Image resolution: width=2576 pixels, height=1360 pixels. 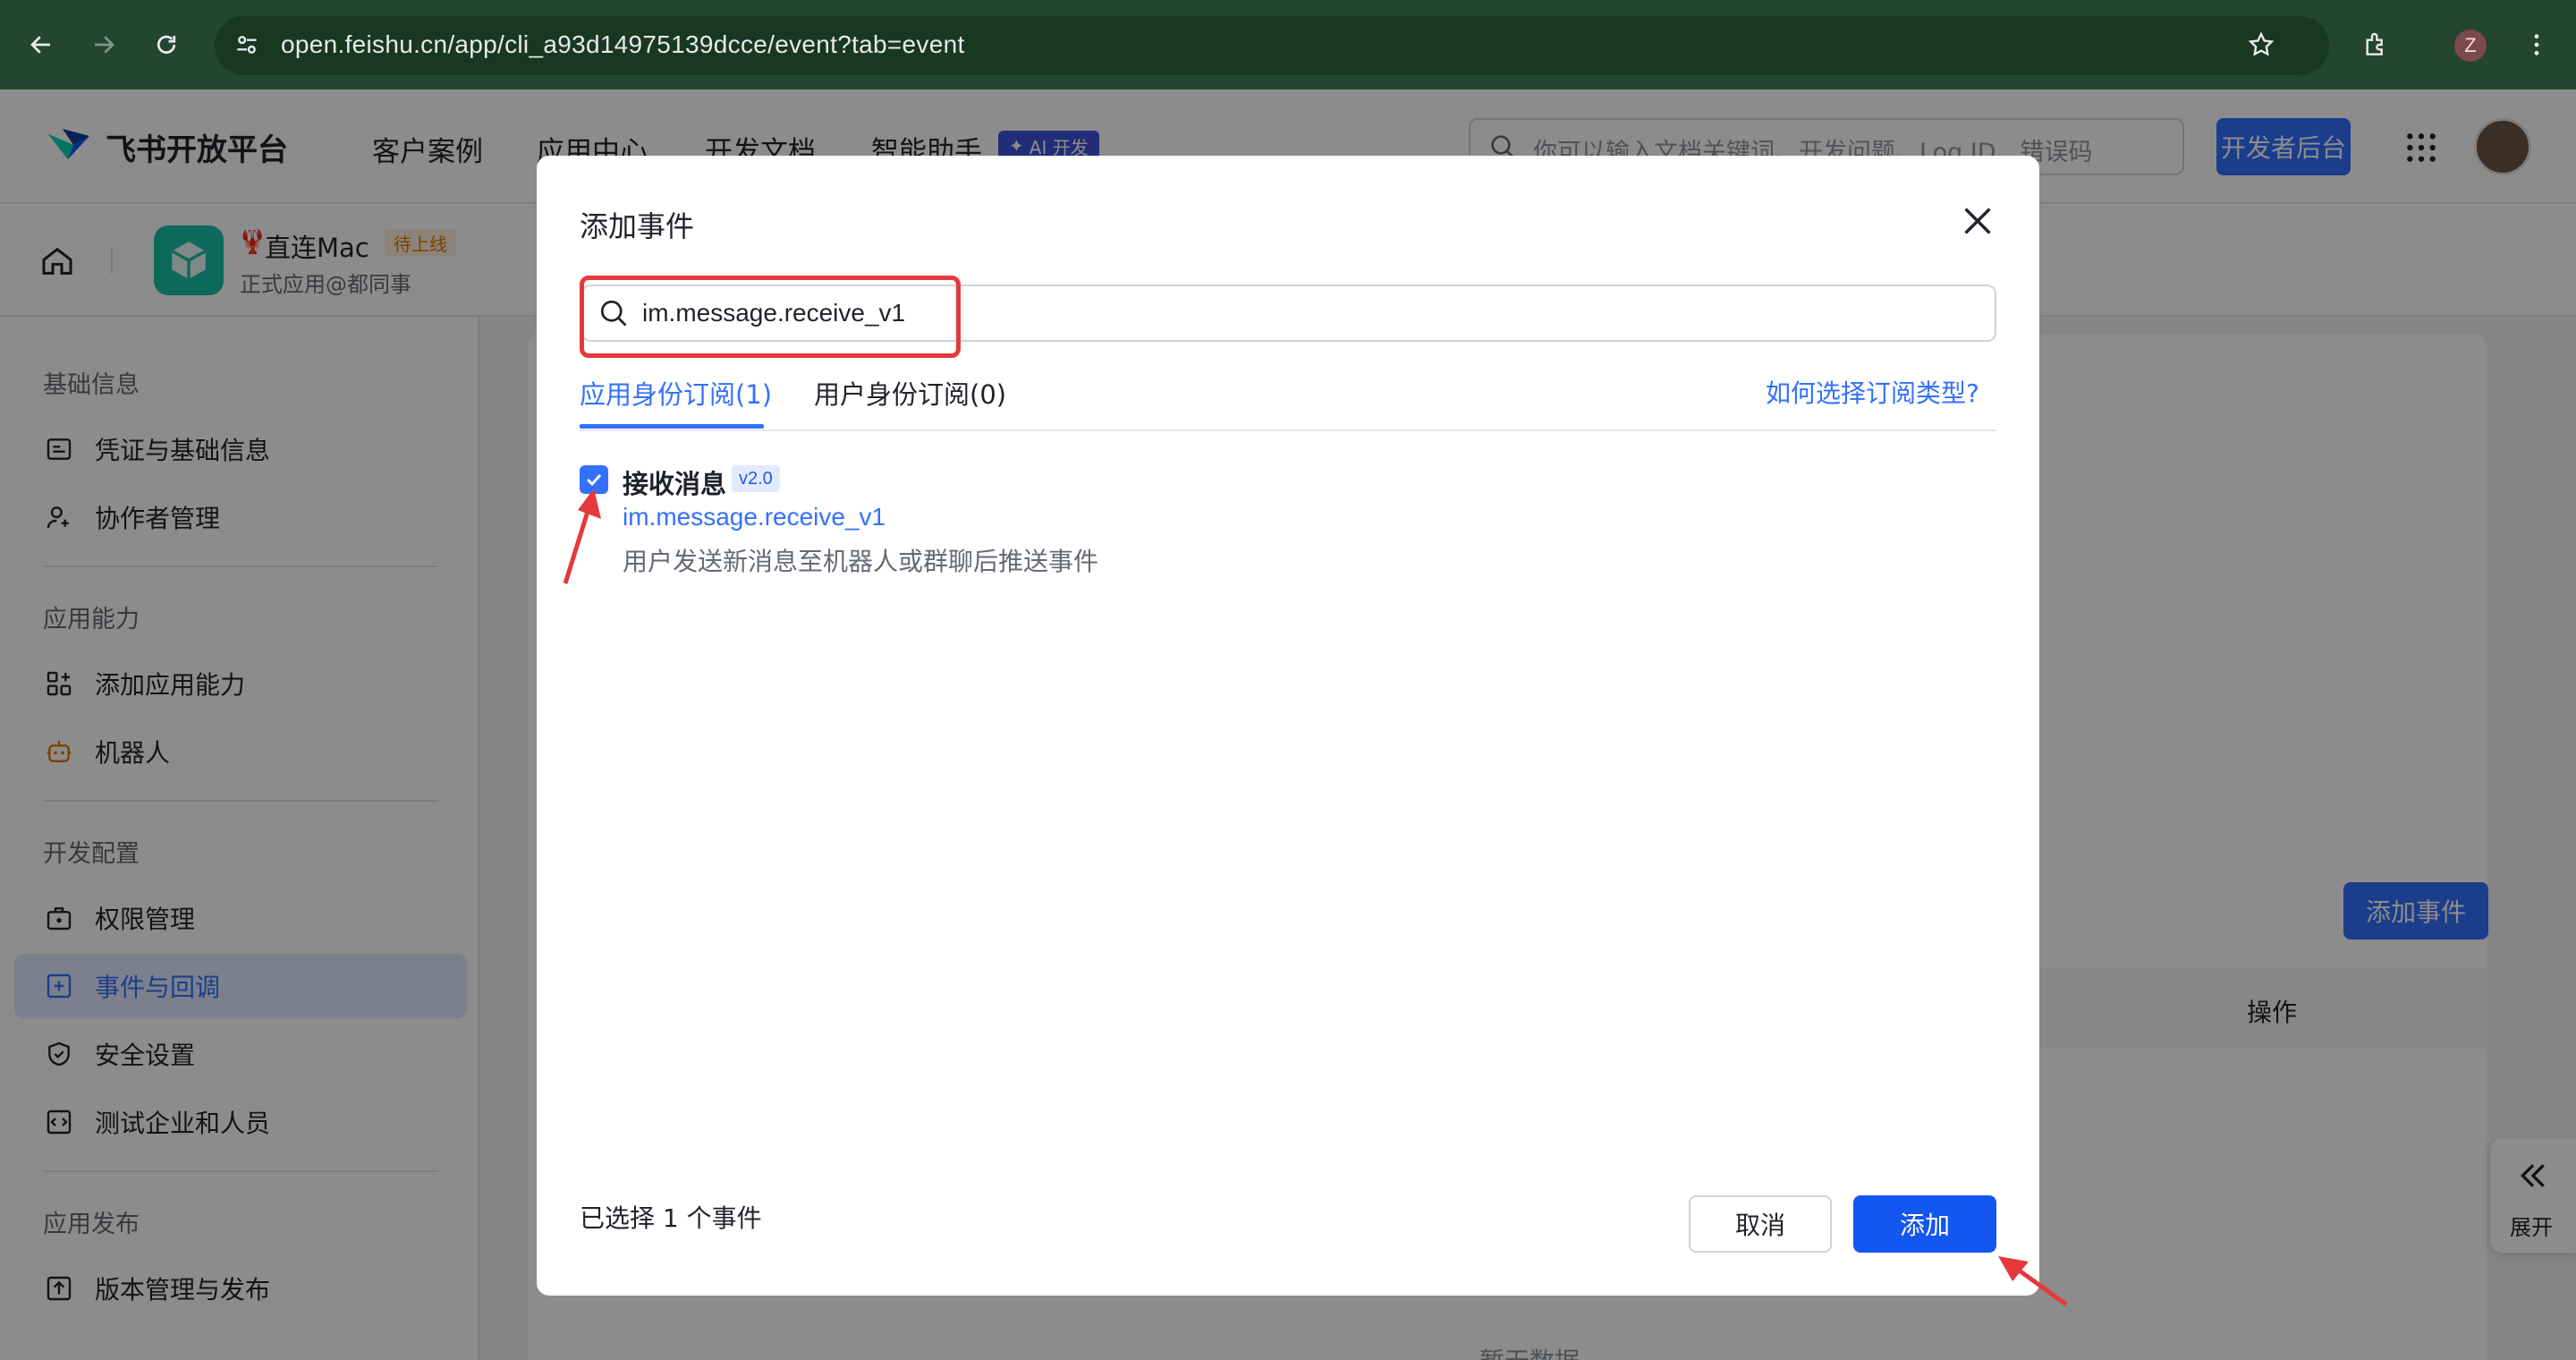 I want to click on tab-user-subscription: 用户身份订阅(0), so click(x=910, y=393).